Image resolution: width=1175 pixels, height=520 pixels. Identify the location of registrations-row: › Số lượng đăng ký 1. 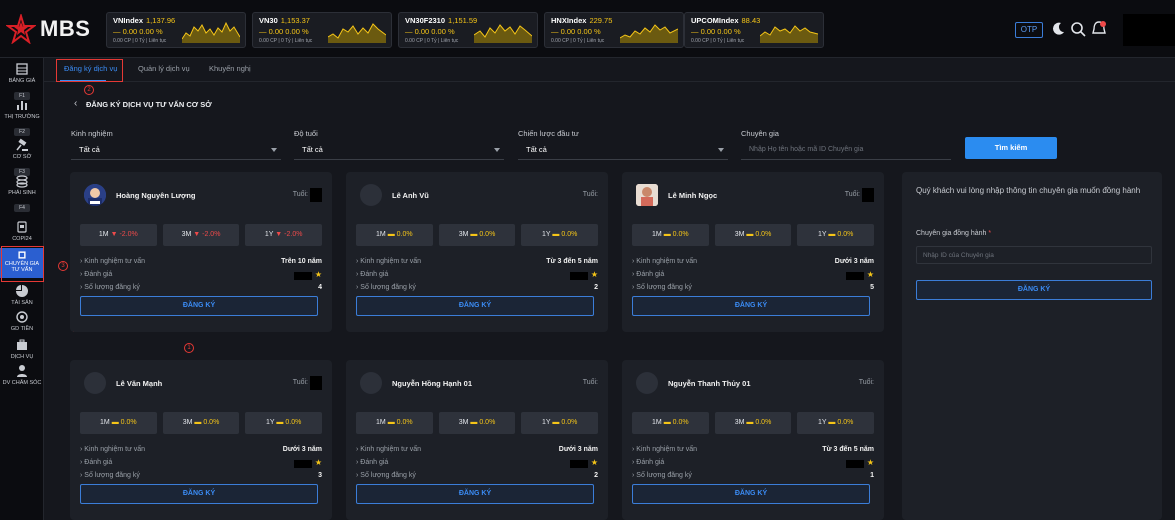
(753, 475).